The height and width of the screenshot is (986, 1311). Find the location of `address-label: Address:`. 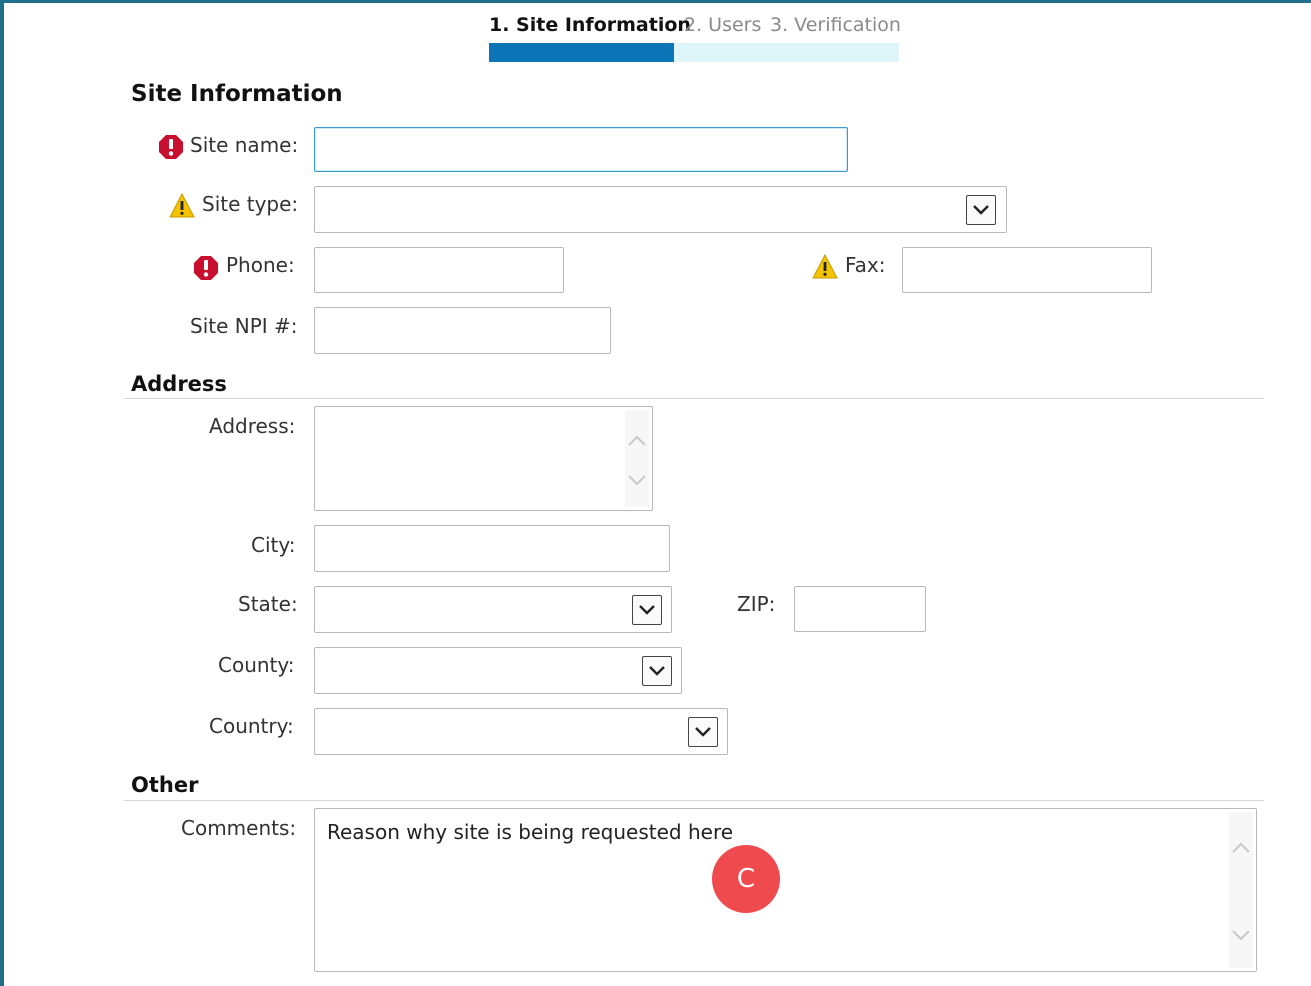

address-label: Address: is located at coordinates (252, 426).